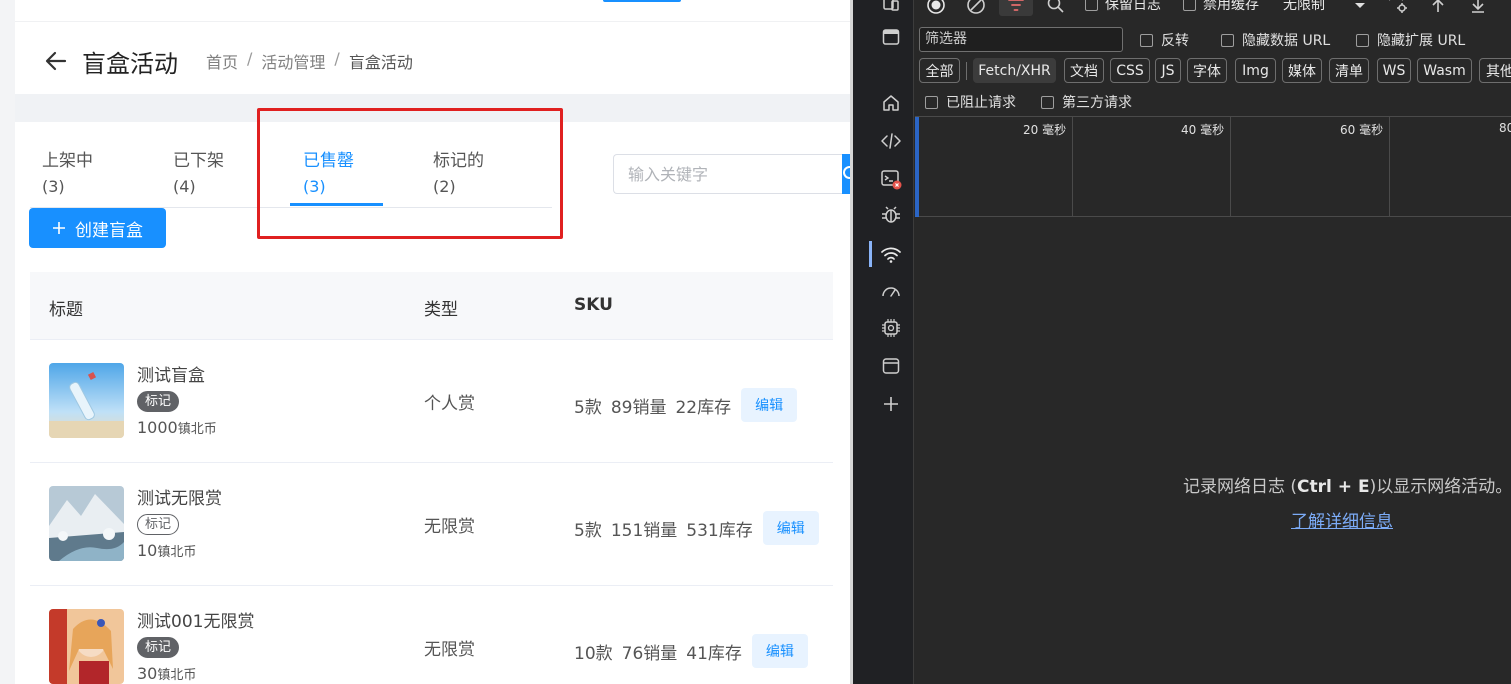 This screenshot has height=684, width=1511. I want to click on type-filter-ws: WS, so click(1394, 70).